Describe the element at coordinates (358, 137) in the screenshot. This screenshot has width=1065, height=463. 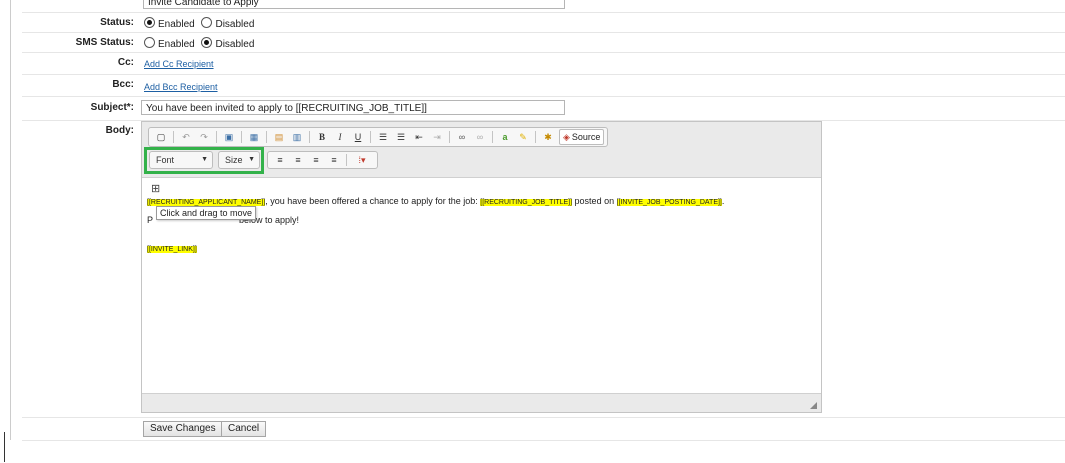
I see `underline-icon: U` at that location.